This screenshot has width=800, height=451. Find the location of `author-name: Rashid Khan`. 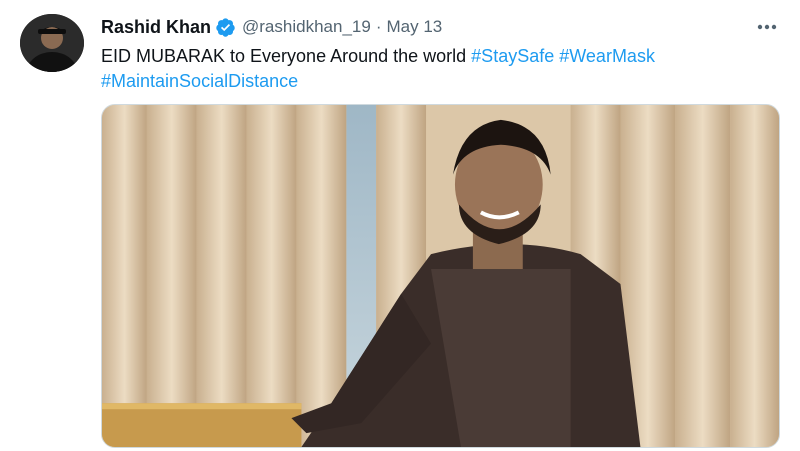

author-name: Rashid Khan is located at coordinates (156, 27).